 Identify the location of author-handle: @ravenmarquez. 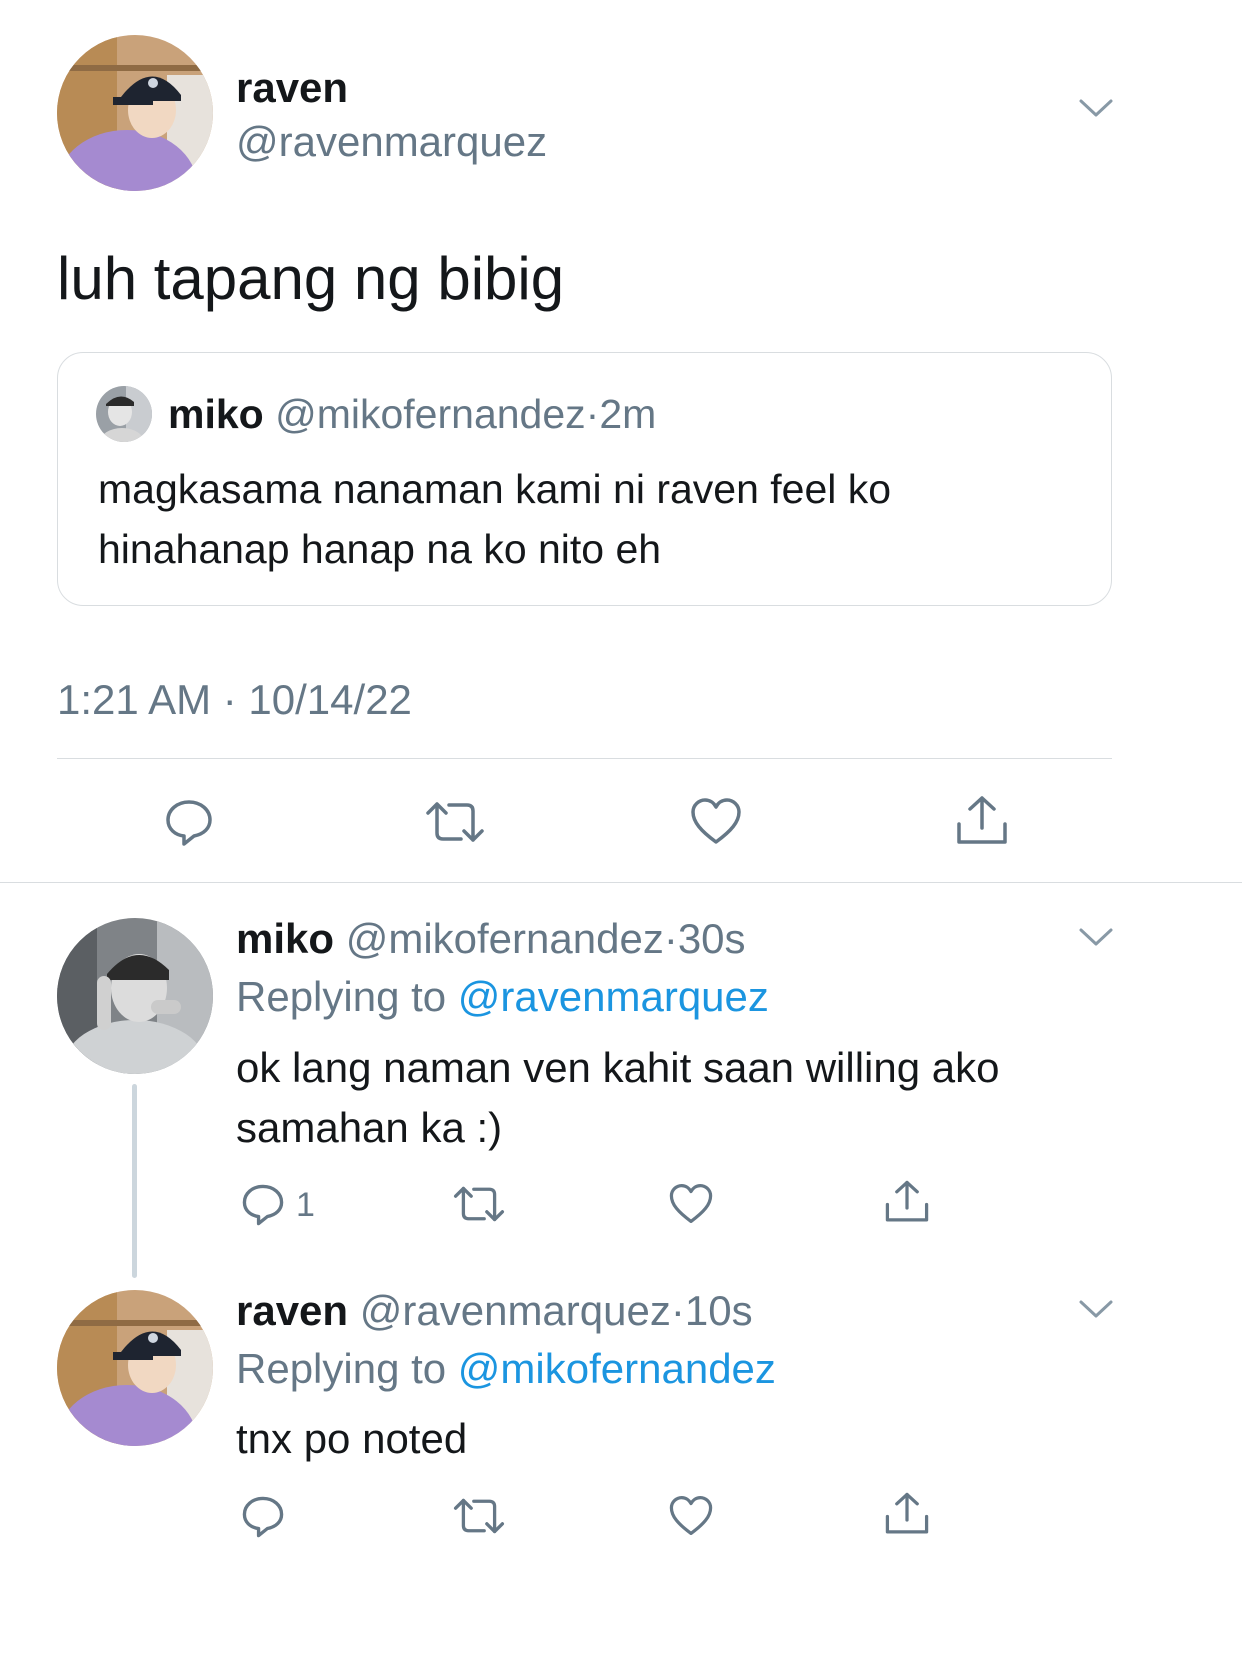
(391, 142).